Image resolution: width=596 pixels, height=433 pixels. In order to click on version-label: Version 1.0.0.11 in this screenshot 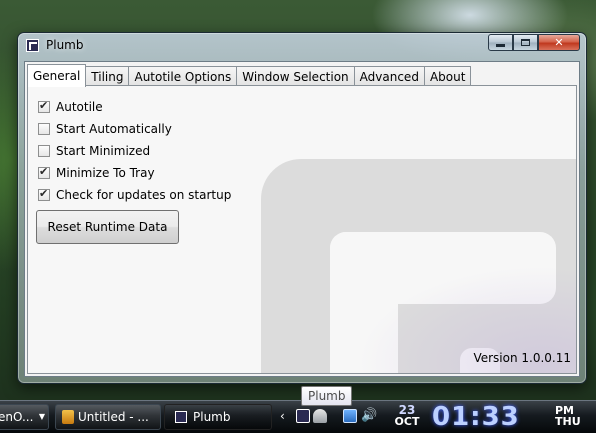, I will do `click(522, 358)`.